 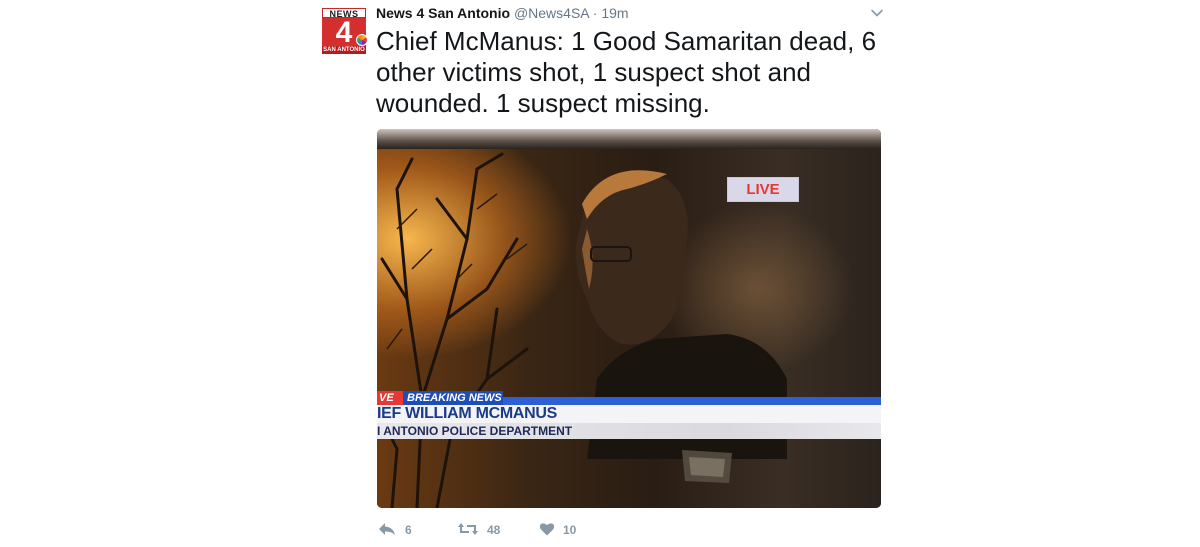 I want to click on breaking-news-label: BREAKING NEWS, so click(x=453, y=398).